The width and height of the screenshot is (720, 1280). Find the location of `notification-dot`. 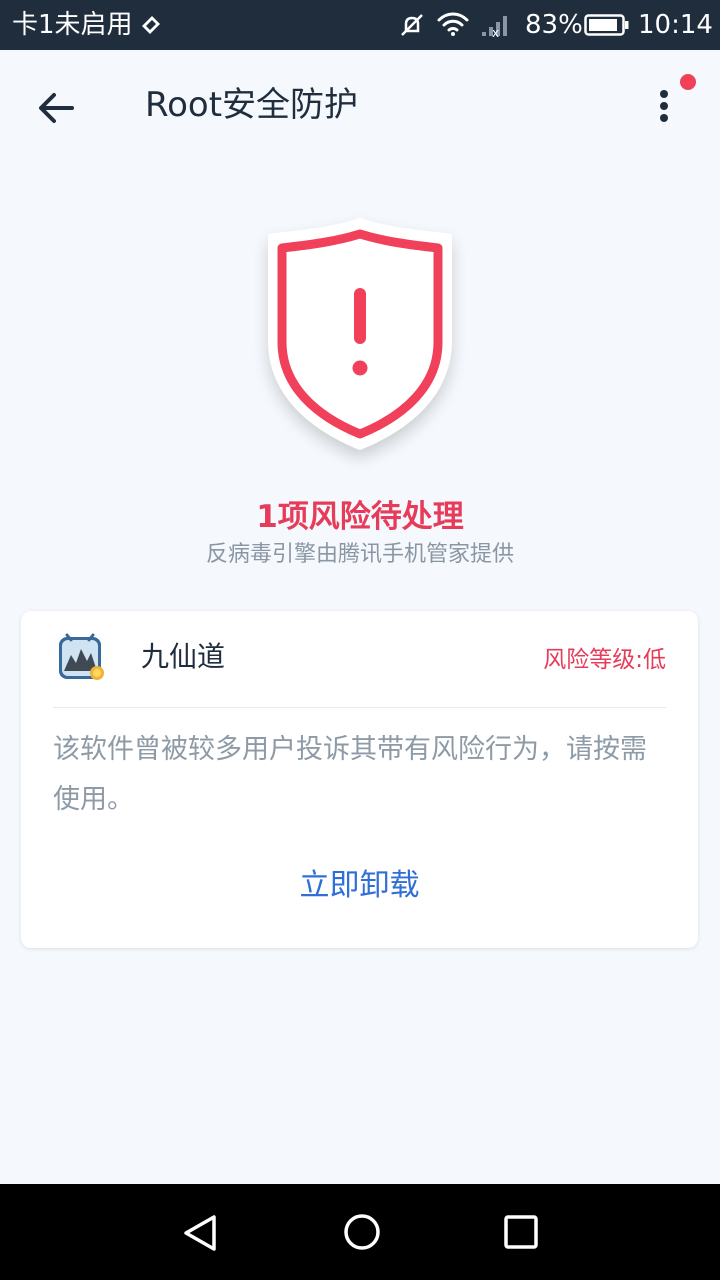

notification-dot is located at coordinates (688, 82).